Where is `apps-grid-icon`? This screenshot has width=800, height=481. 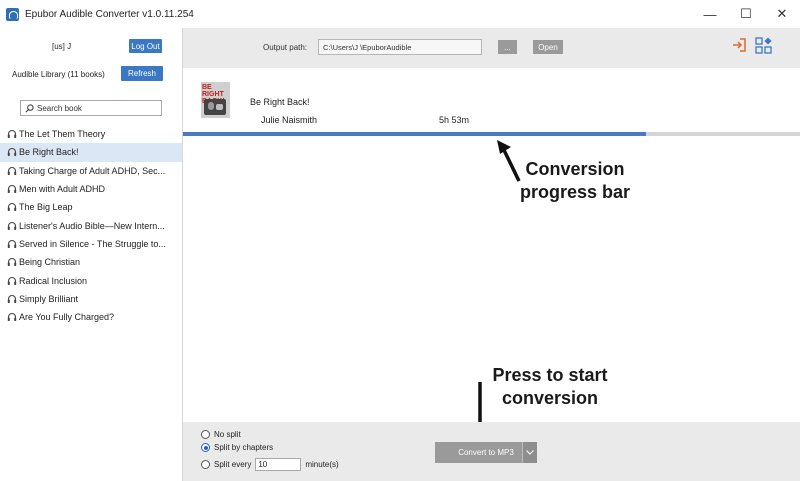 apps-grid-icon is located at coordinates (763, 45).